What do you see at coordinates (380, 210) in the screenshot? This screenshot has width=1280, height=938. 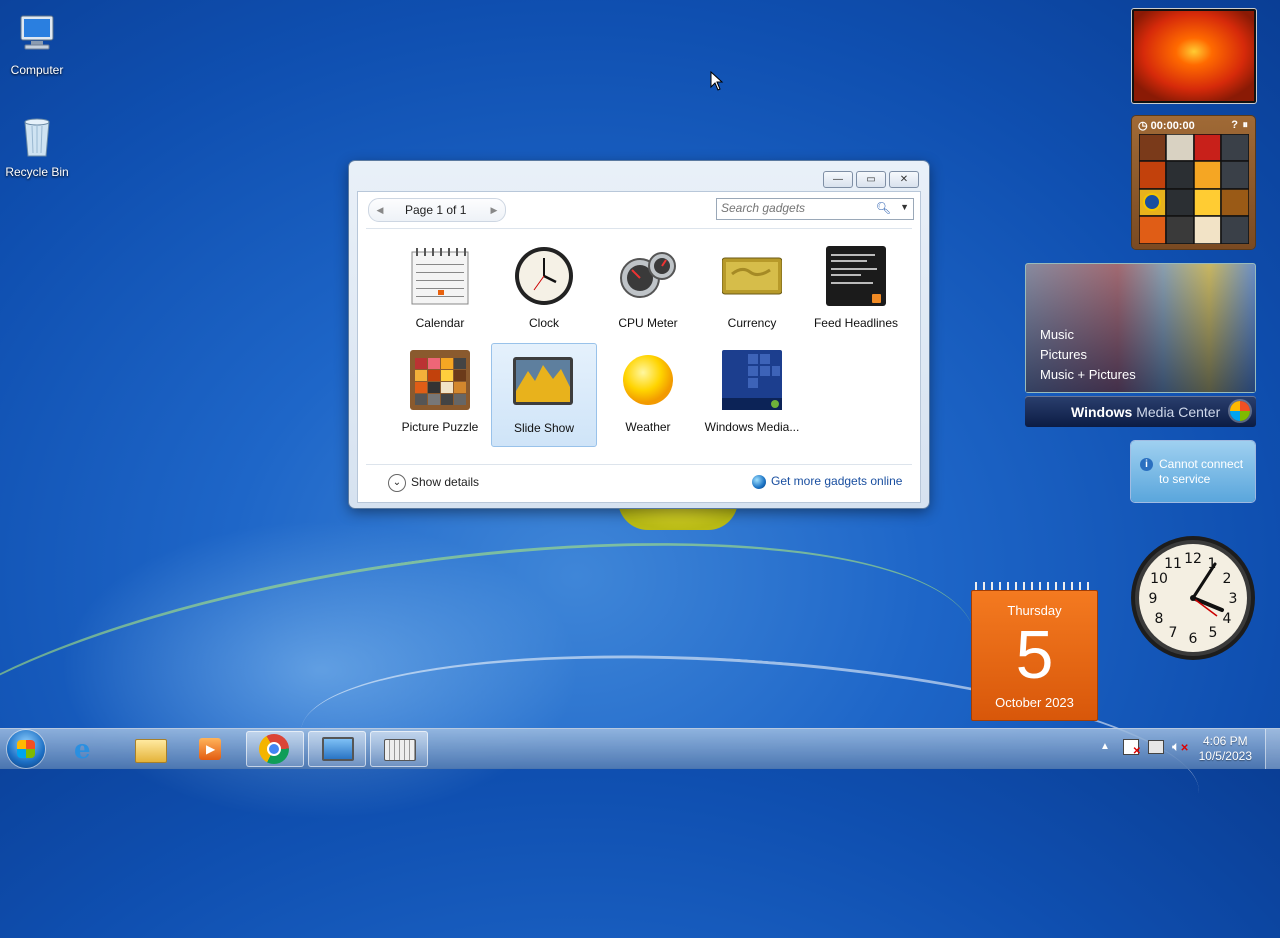 I see `previous-page-icon: ◀` at bounding box center [380, 210].